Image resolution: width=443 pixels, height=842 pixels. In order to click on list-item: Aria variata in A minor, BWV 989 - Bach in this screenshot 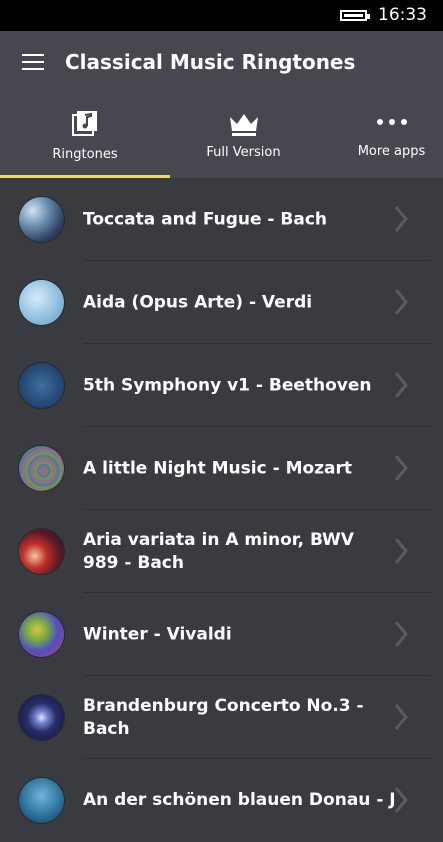, I will do `click(221, 551)`.